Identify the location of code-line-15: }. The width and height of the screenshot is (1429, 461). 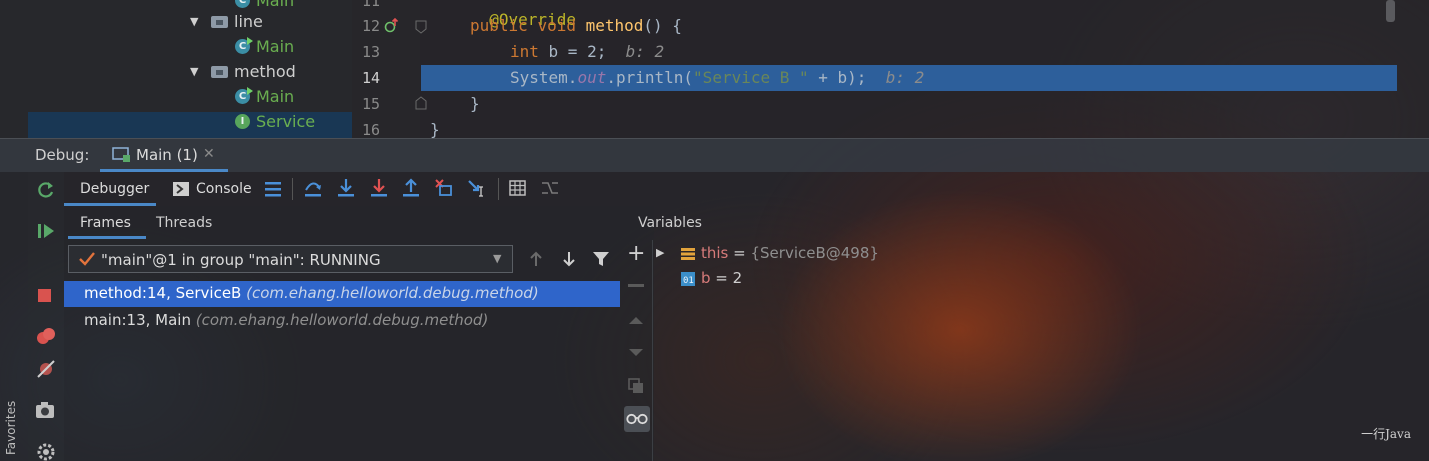
(475, 103).